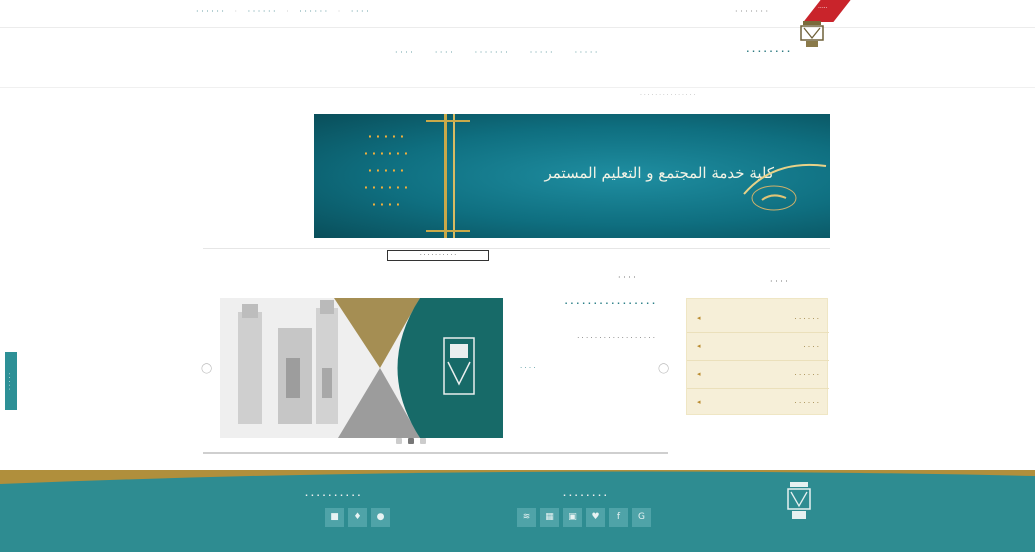 The width and height of the screenshot is (1035, 552). I want to click on apple-icon: ●, so click(380, 517).